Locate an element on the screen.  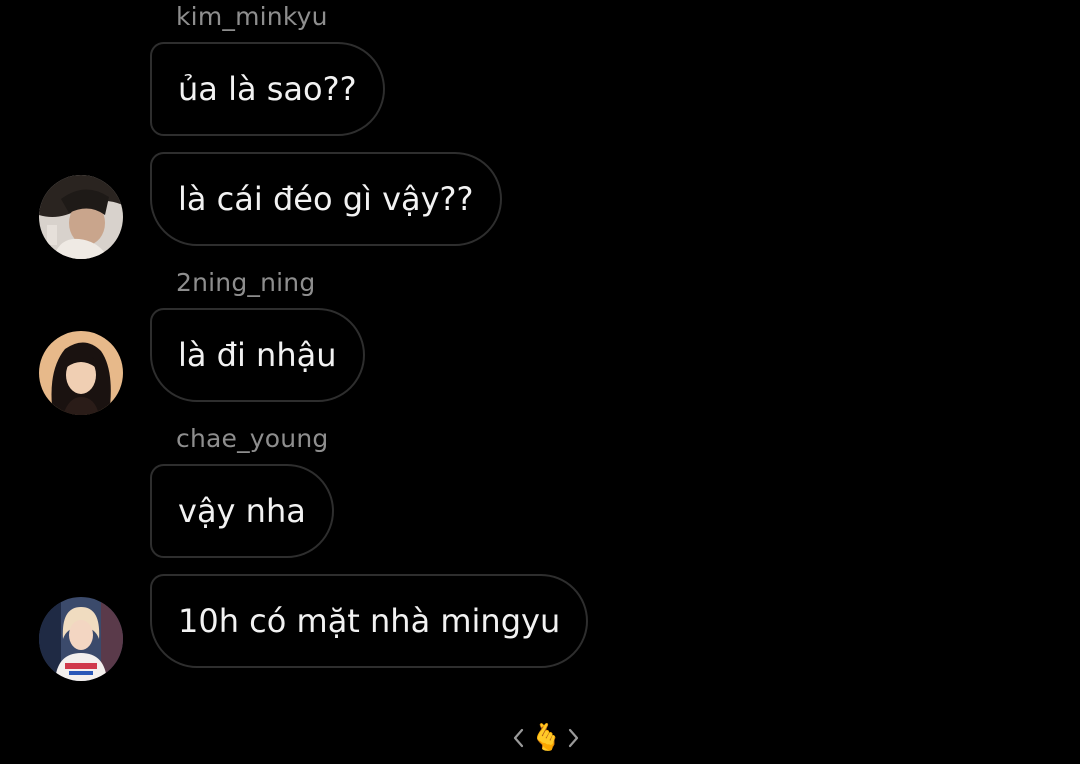
message-bubble: 10h có mặt nhà mingyu is located at coordinates (369, 621).